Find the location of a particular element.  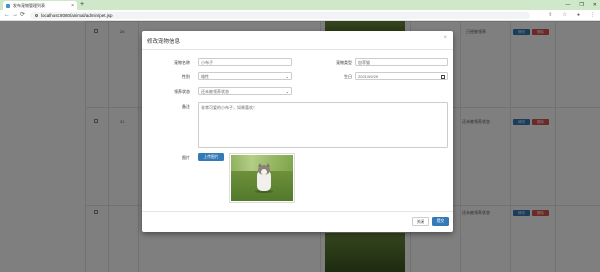

close-button: 关闭 is located at coordinates (420, 221).